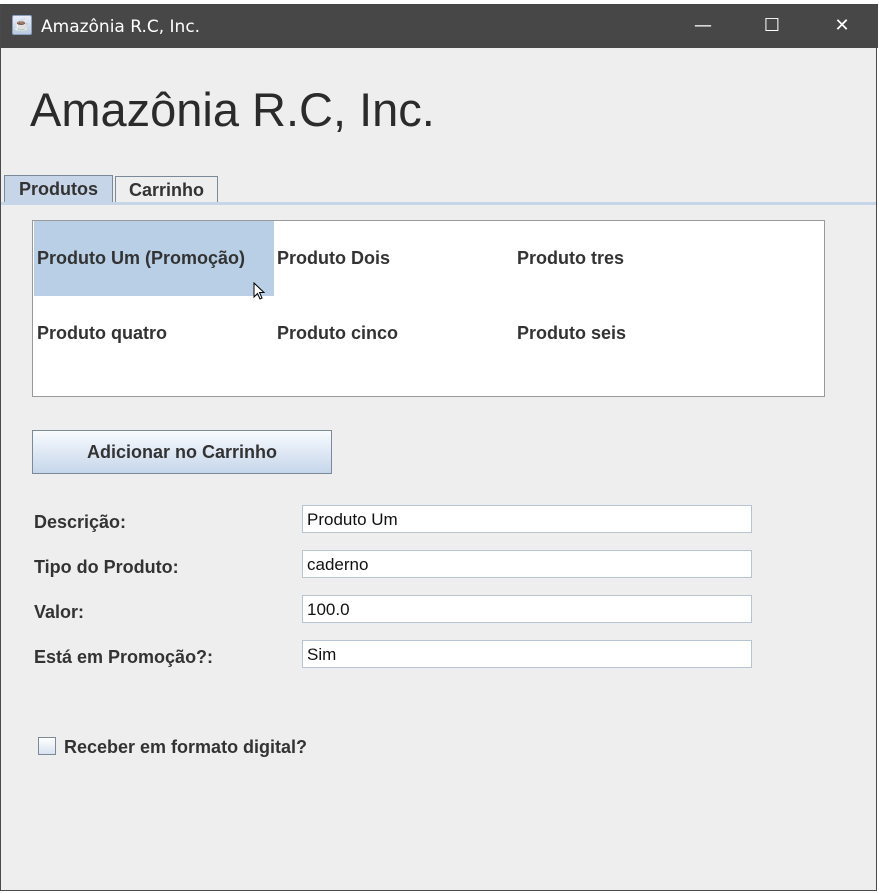 Image resolution: width=879 pixels, height=893 pixels. Describe the element at coordinates (527, 564) in the screenshot. I see `tipo-produto-field: caderno` at that location.